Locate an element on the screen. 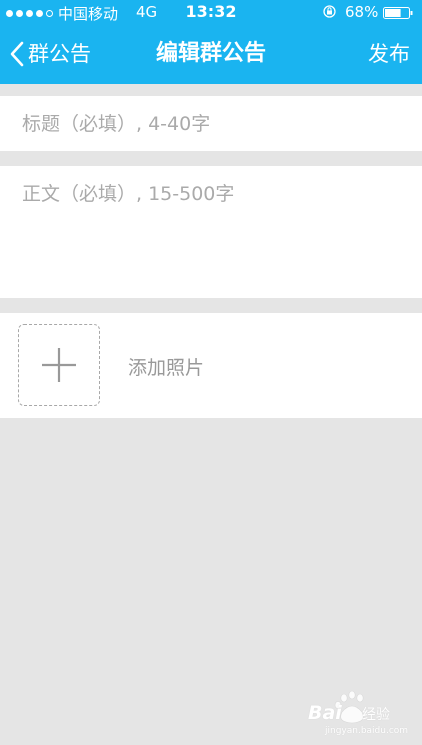 The image size is (422, 745). title-field: 标题（必填）, 4-40字 is located at coordinates (211, 123).